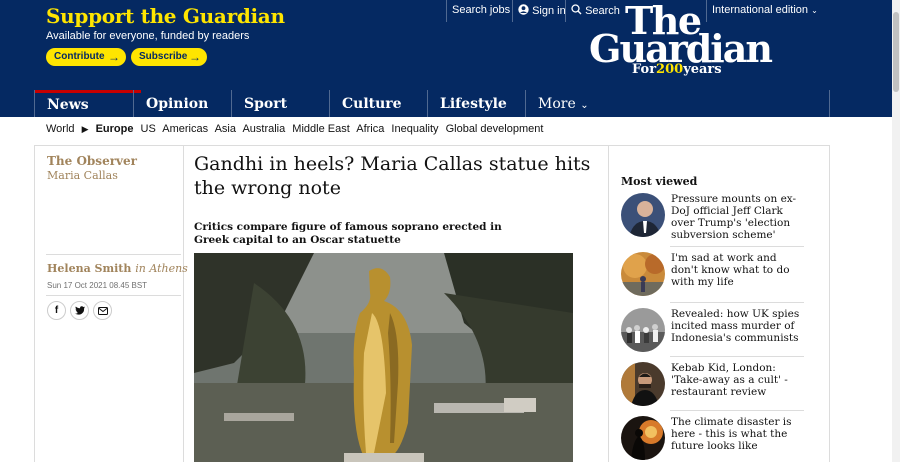 The height and width of the screenshot is (462, 900). What do you see at coordinates (670, 69) in the screenshot?
I see `logo-tagline-number: 200` at bounding box center [670, 69].